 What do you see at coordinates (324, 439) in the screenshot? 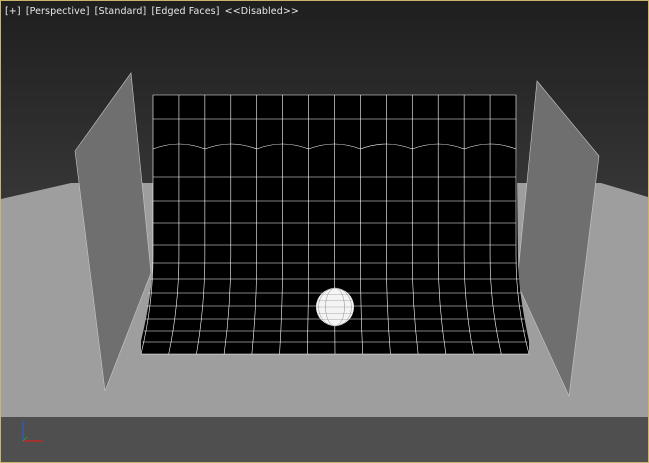
I see `ground-front-face` at bounding box center [324, 439].